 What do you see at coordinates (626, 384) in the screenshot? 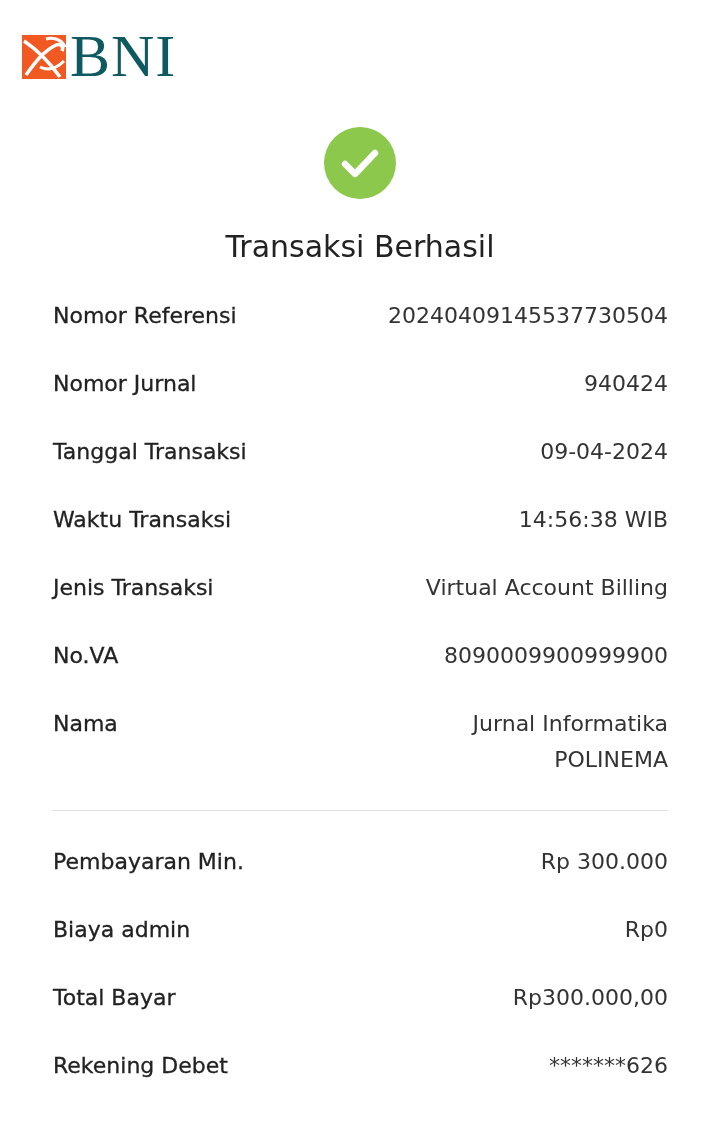
I see `field-value: 940424` at bounding box center [626, 384].